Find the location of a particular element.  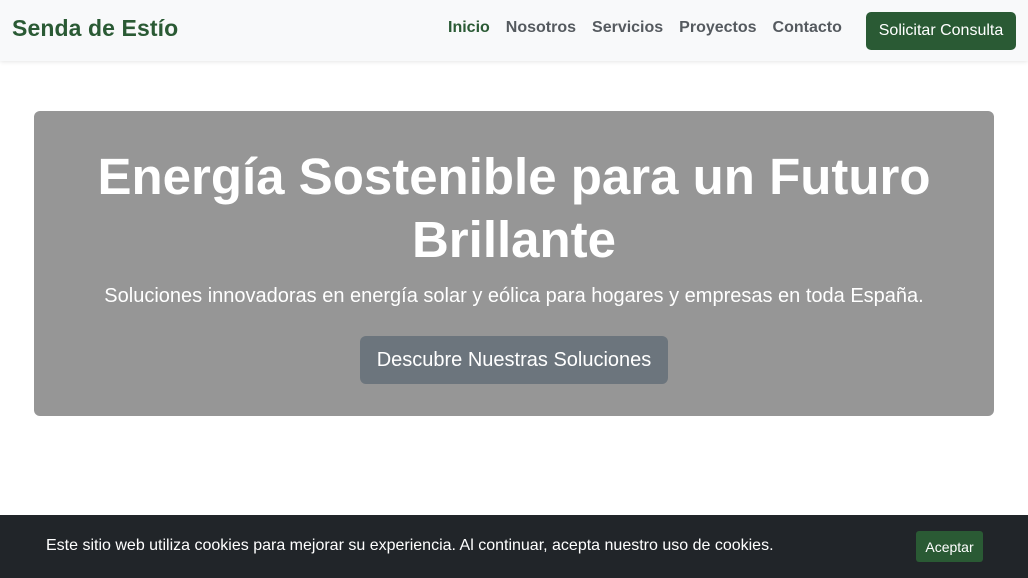

brand-logo-link: Senda de Estío is located at coordinates (95, 28).